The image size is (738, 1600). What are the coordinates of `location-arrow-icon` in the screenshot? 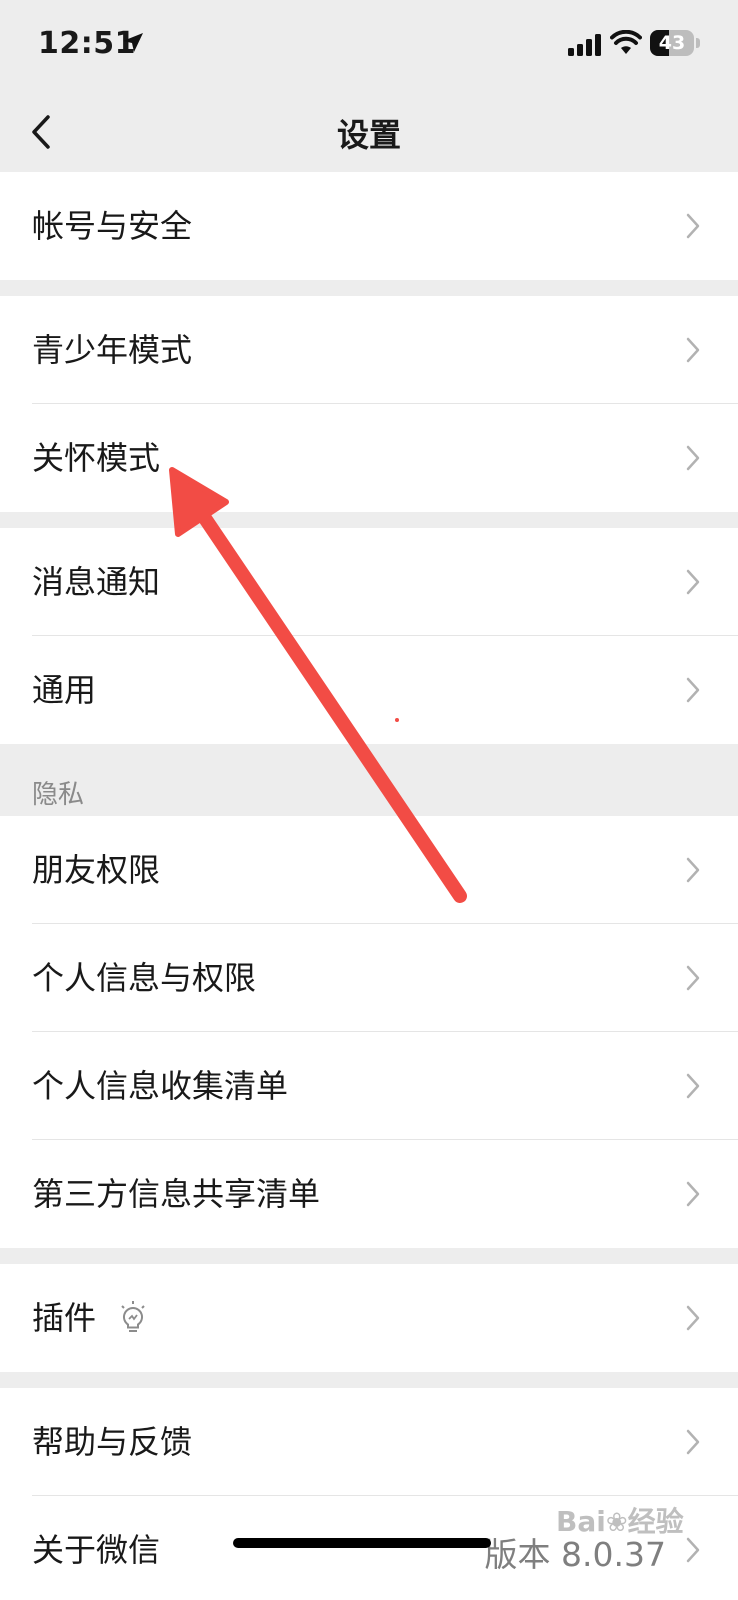 It's located at (133, 42).